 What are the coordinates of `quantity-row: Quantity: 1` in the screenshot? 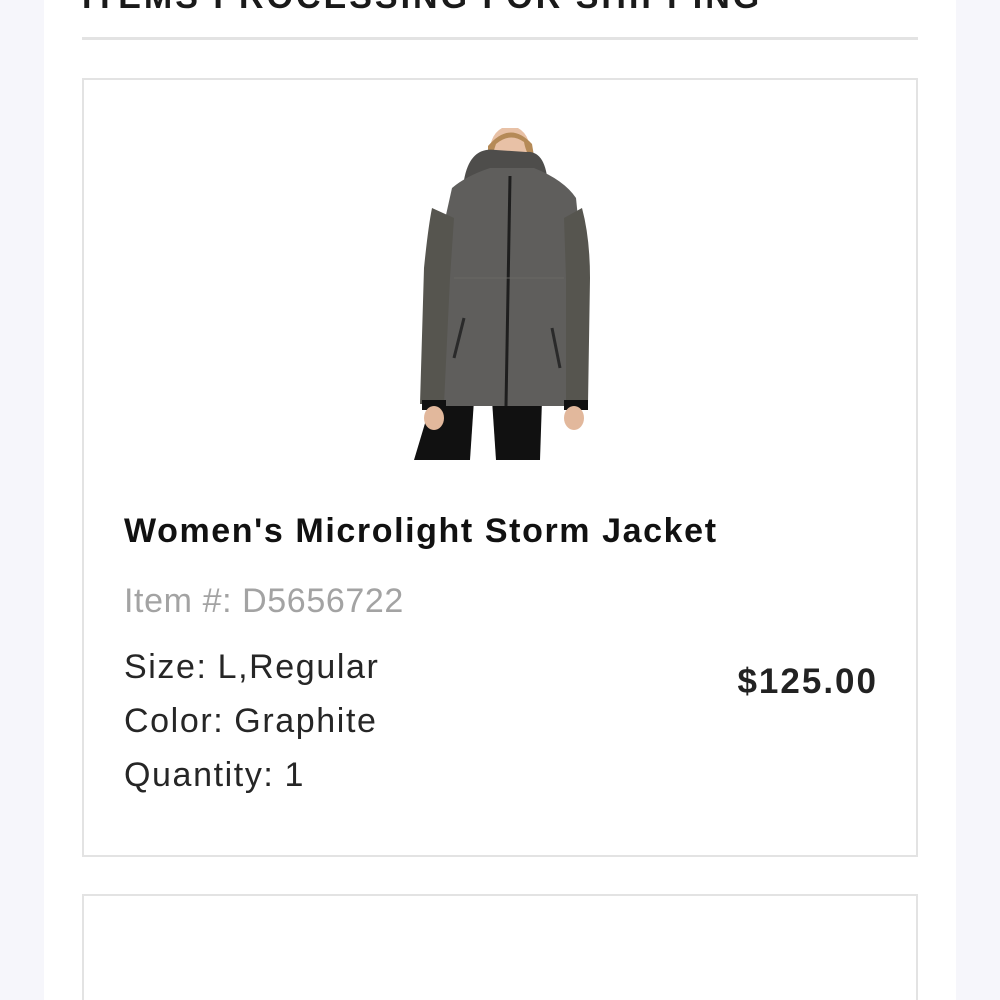 It's located at (214, 775).